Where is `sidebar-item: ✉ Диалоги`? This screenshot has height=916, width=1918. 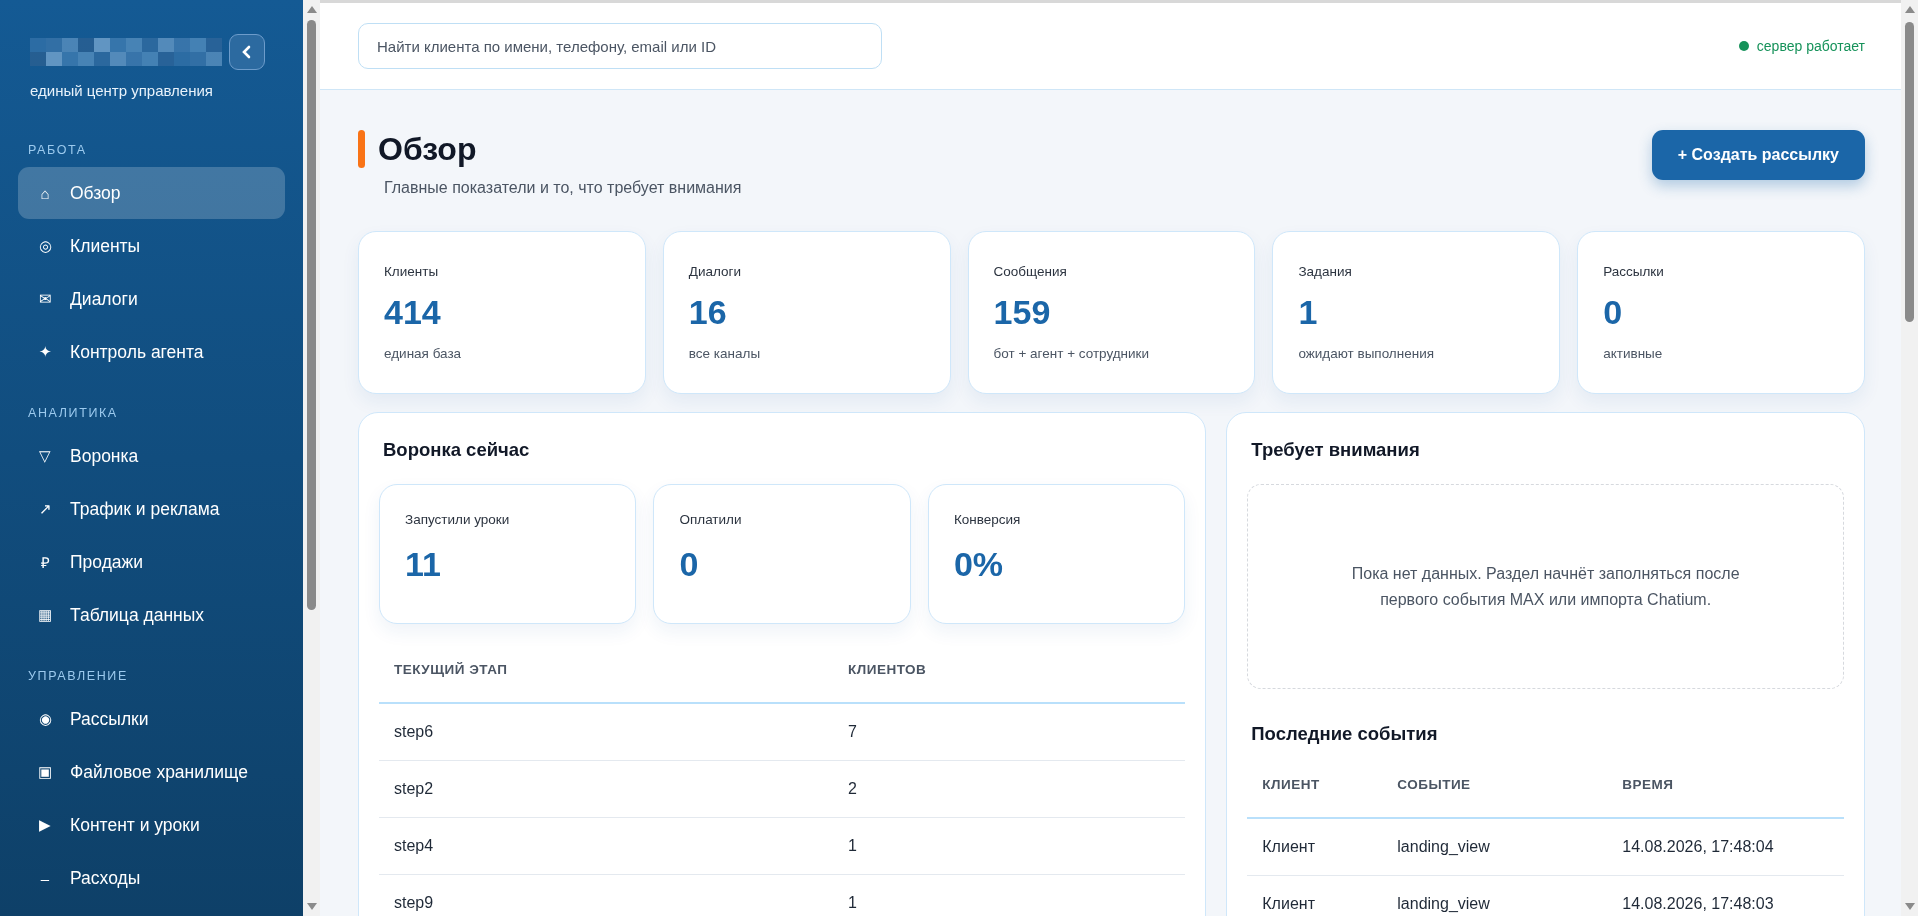 sidebar-item: ✉ Диалоги is located at coordinates (151, 299).